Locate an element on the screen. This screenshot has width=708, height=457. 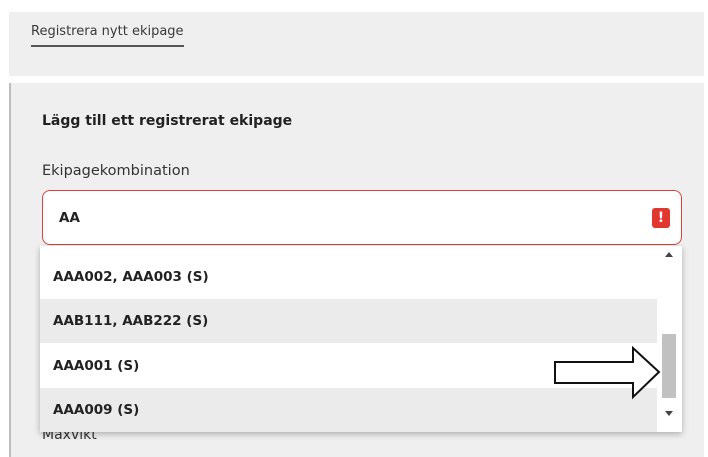
exclamation-icon: ! is located at coordinates (661, 218).